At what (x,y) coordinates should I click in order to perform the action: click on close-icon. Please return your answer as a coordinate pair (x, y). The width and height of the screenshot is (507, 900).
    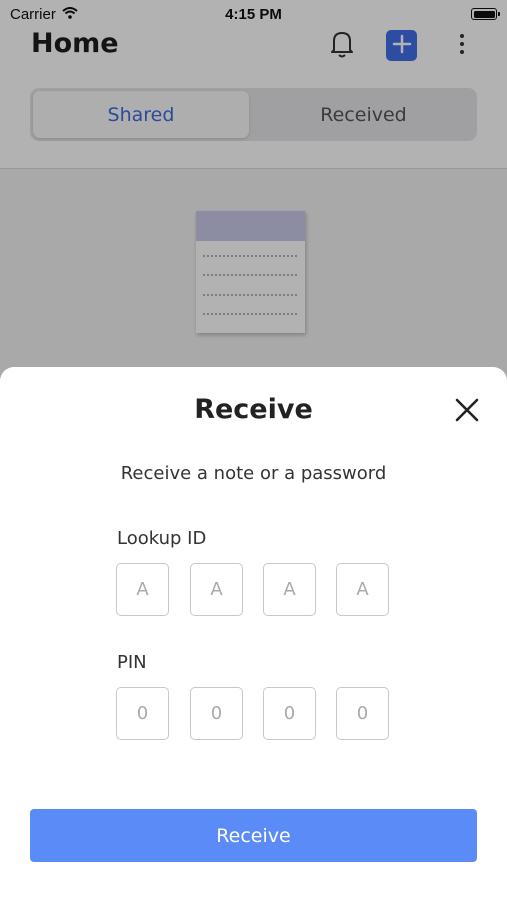
    Looking at the image, I should click on (467, 412).